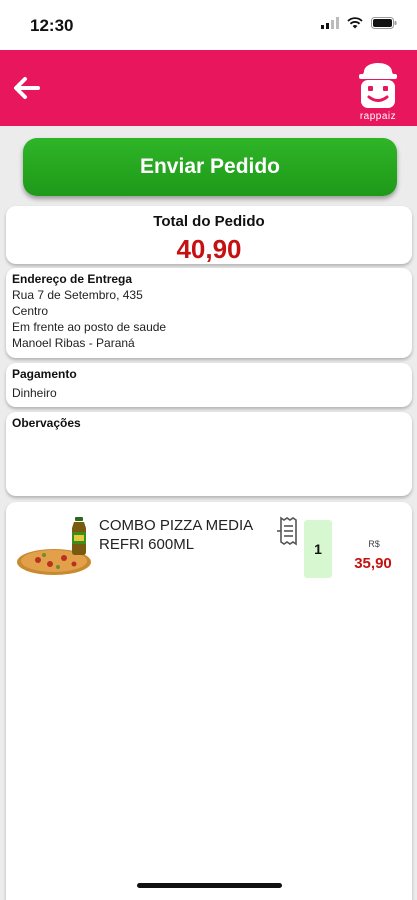 This screenshot has width=417, height=900. I want to click on payment-title: Pagamento, so click(44, 374).